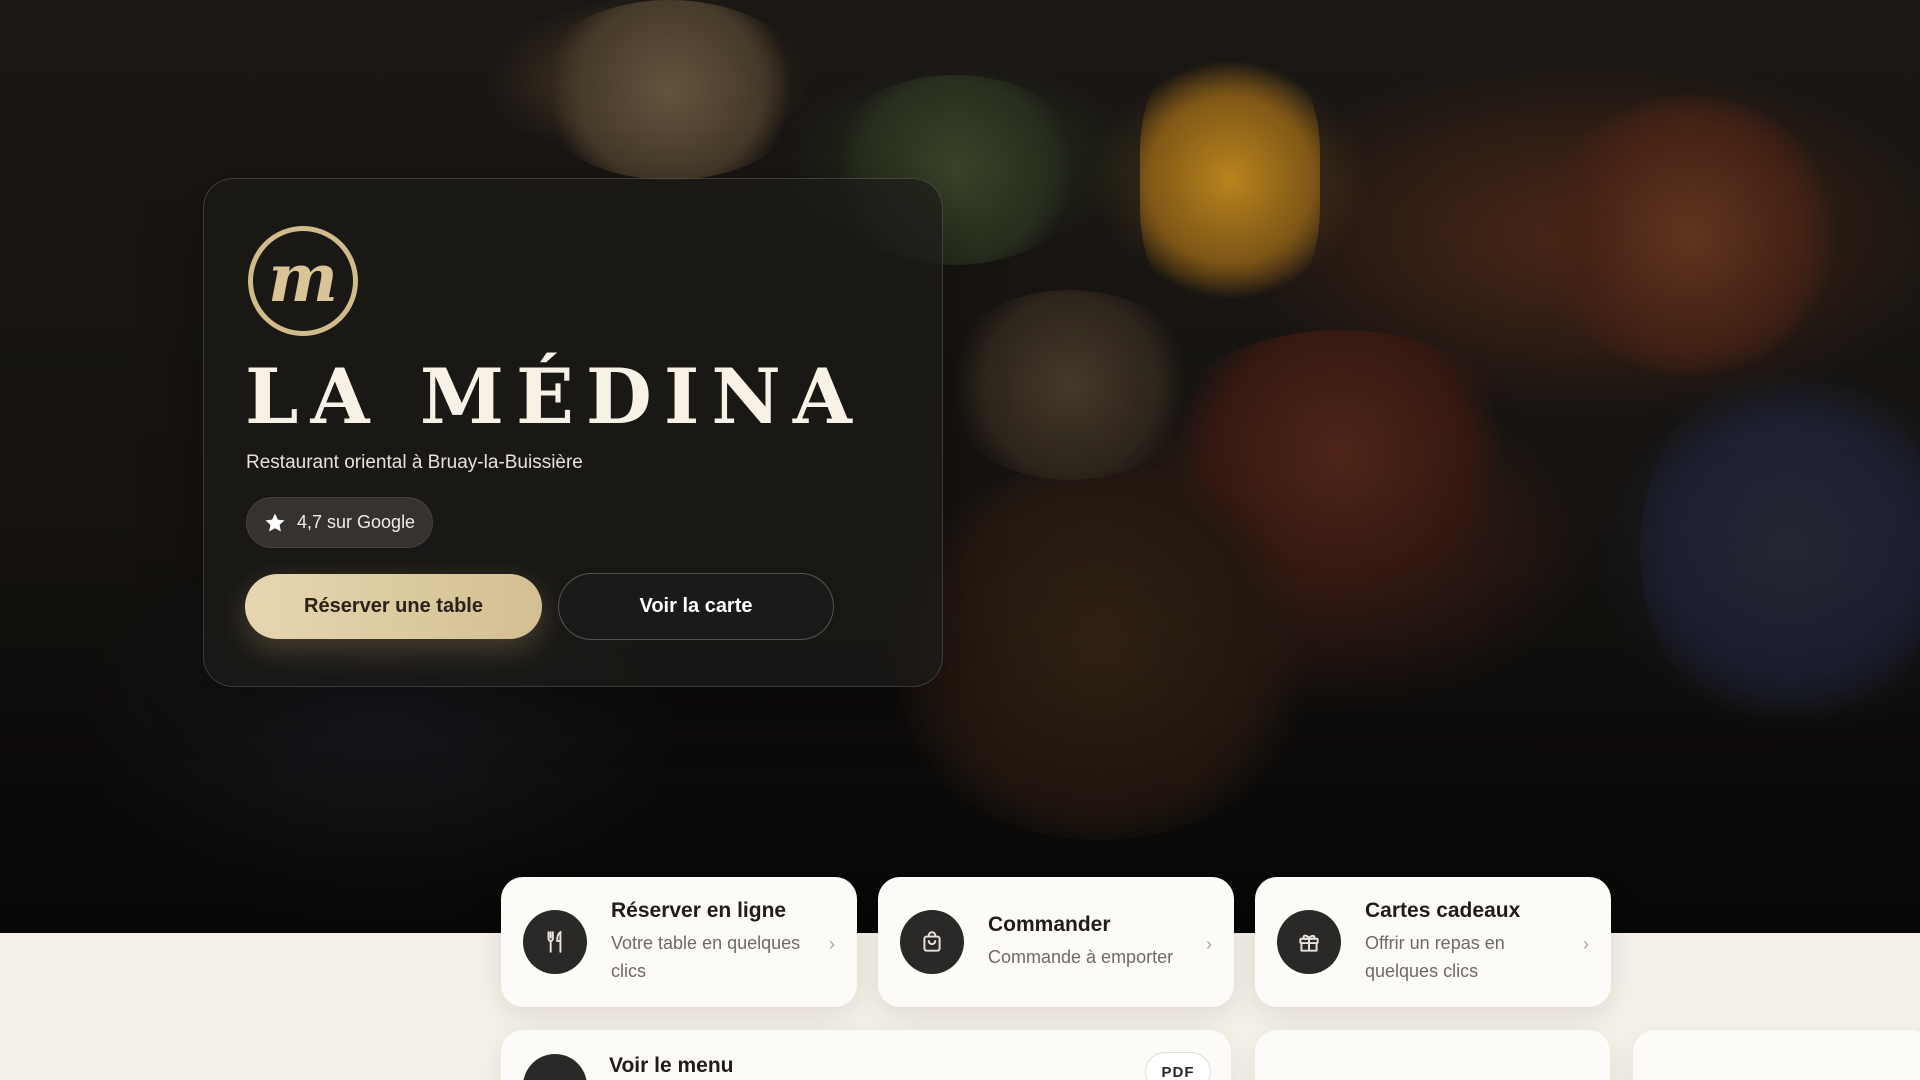 This screenshot has height=1080, width=1920. What do you see at coordinates (932, 942) in the screenshot?
I see `shopping-bag-icon` at bounding box center [932, 942].